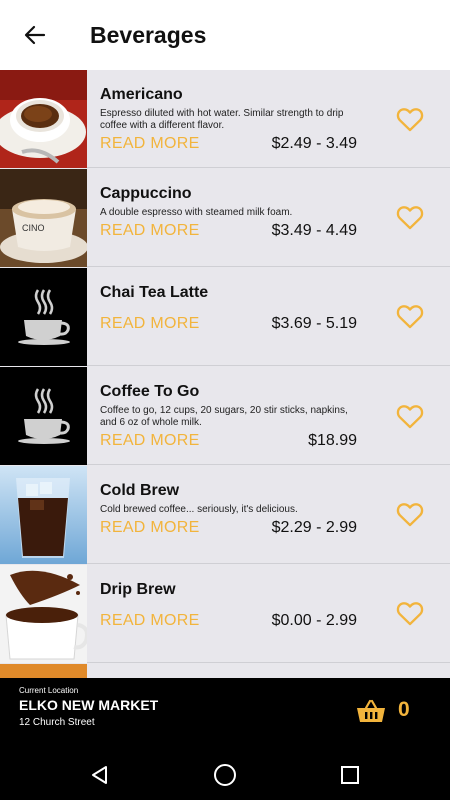 The image size is (450, 800). Describe the element at coordinates (314, 527) in the screenshot. I see `item-price: $2.29 - 2.99` at that location.